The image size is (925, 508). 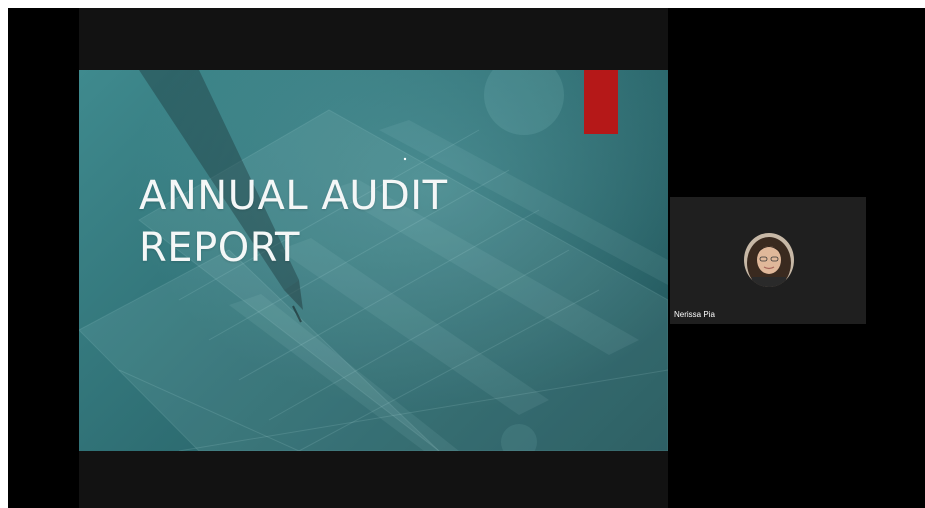 What do you see at coordinates (349, 222) in the screenshot?
I see `slide-title: ANNUAL AUDIT REPORT` at bounding box center [349, 222].